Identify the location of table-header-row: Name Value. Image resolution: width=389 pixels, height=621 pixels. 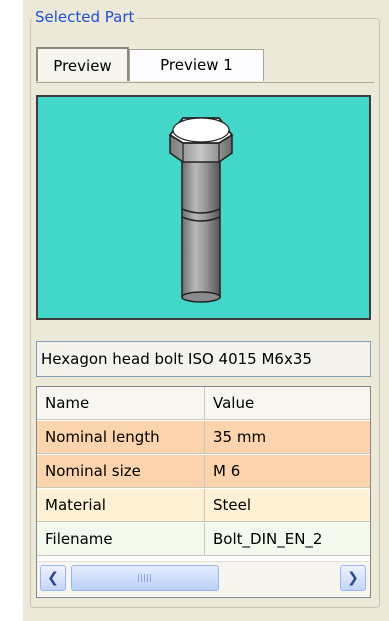
(203, 403).